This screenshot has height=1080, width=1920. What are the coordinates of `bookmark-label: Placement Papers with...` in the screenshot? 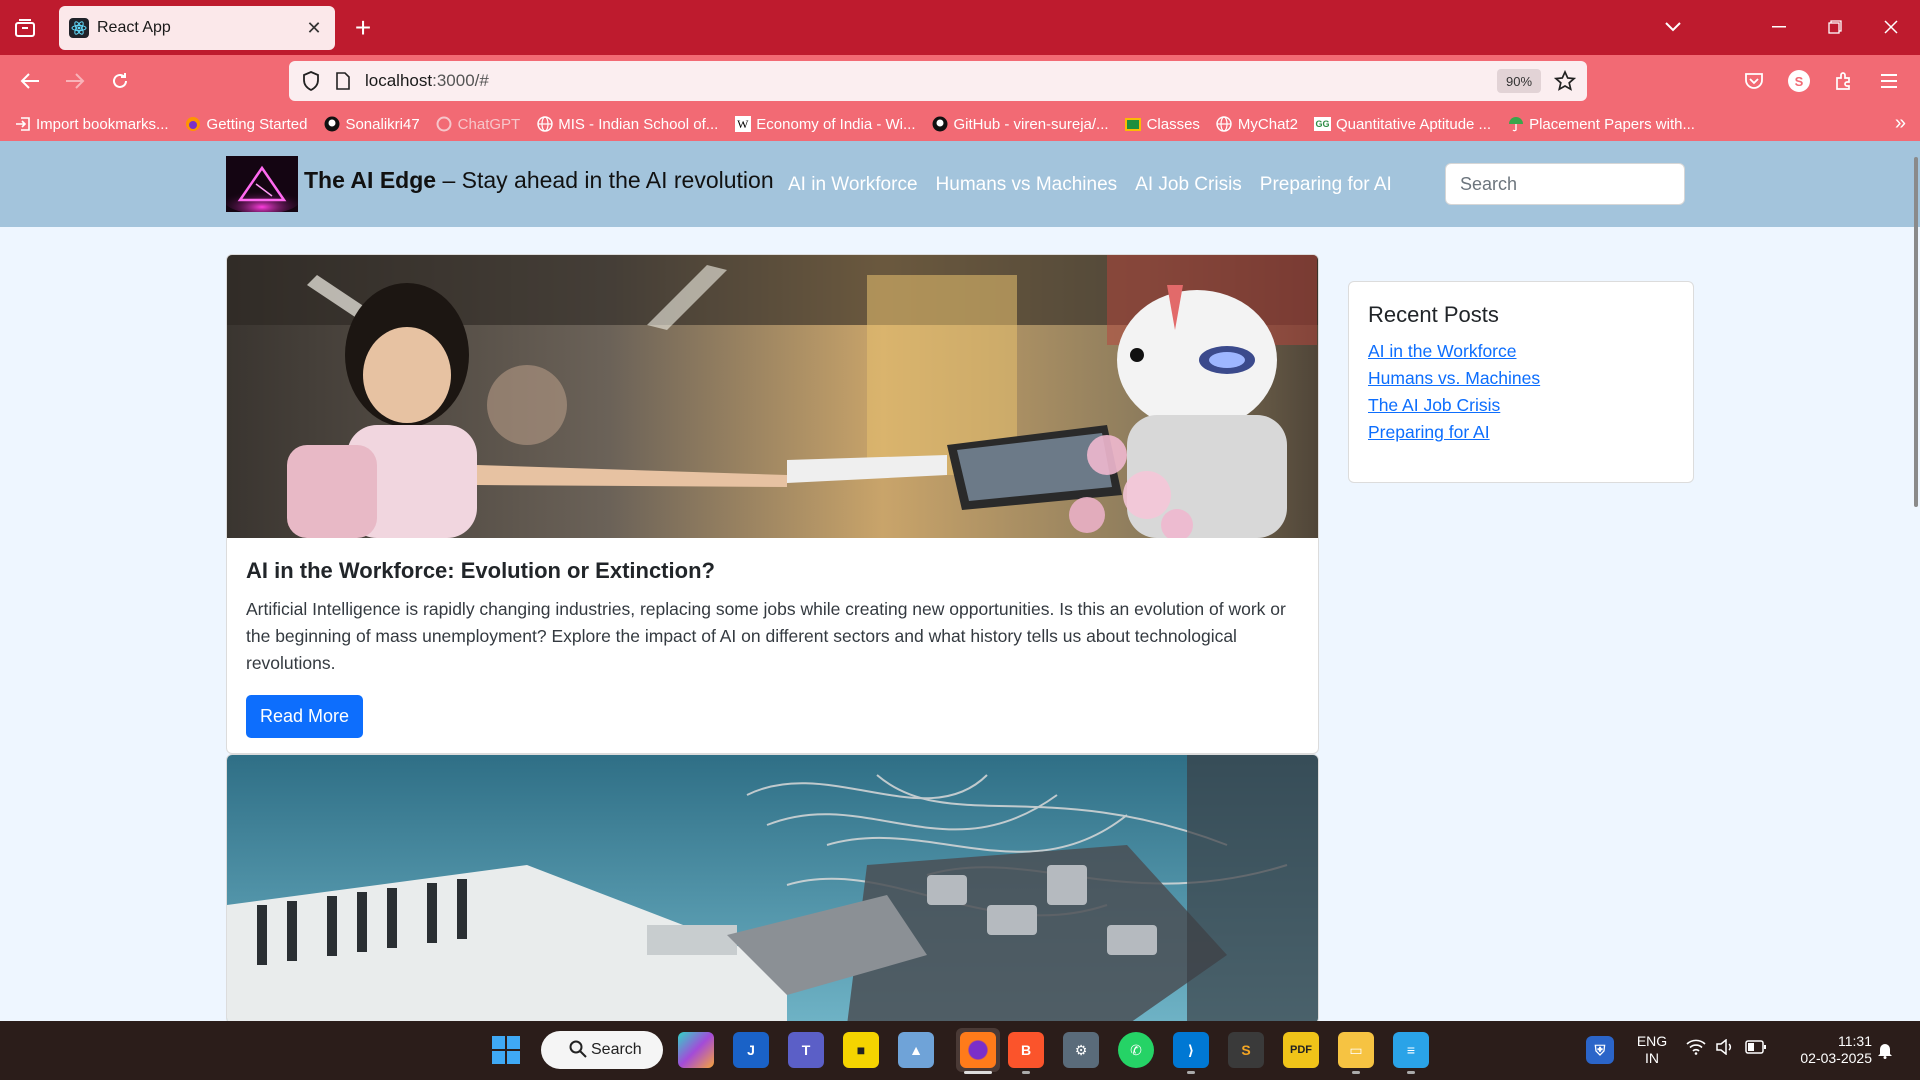 It's located at (1612, 124).